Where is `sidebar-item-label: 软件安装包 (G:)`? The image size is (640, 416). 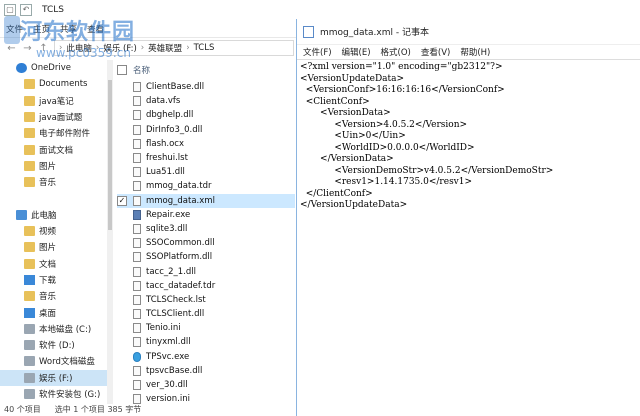
sidebar-item-label: 软件安装包 (G:) is located at coordinates (70, 395).